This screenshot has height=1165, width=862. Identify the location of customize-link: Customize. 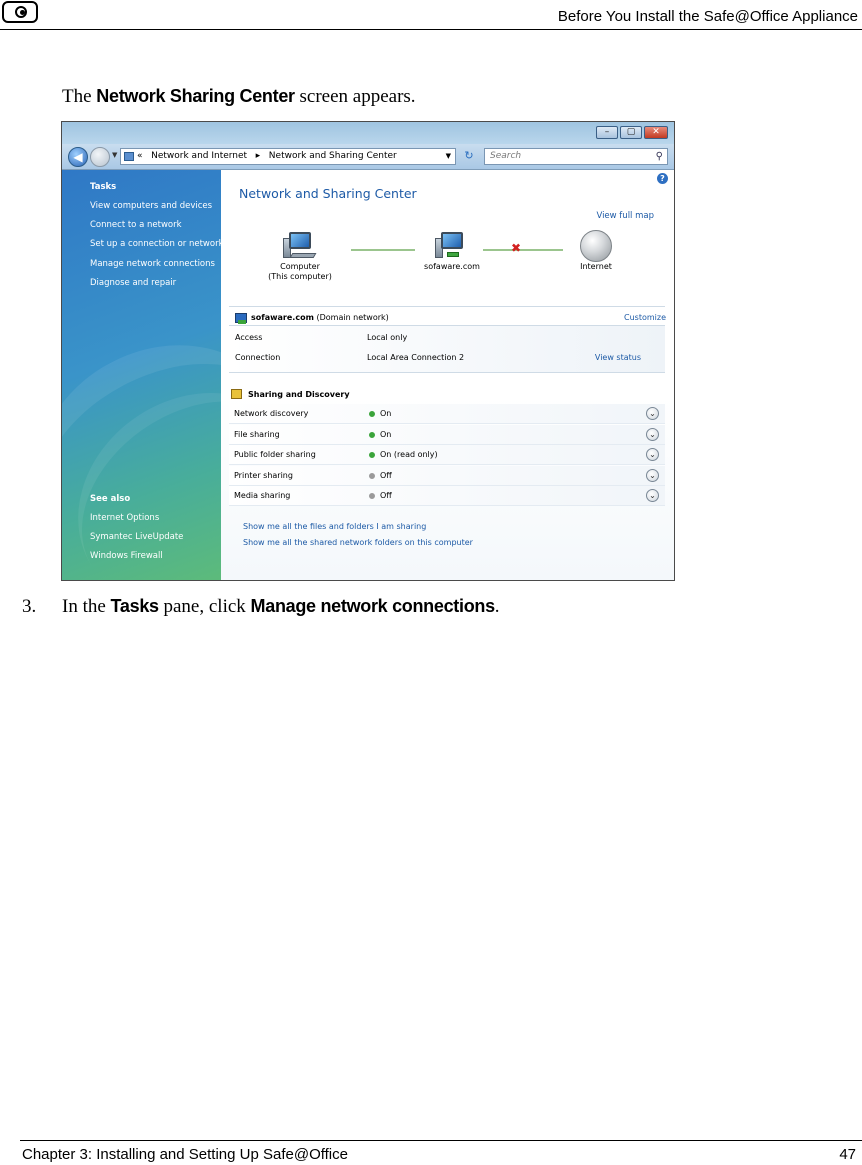
(645, 317).